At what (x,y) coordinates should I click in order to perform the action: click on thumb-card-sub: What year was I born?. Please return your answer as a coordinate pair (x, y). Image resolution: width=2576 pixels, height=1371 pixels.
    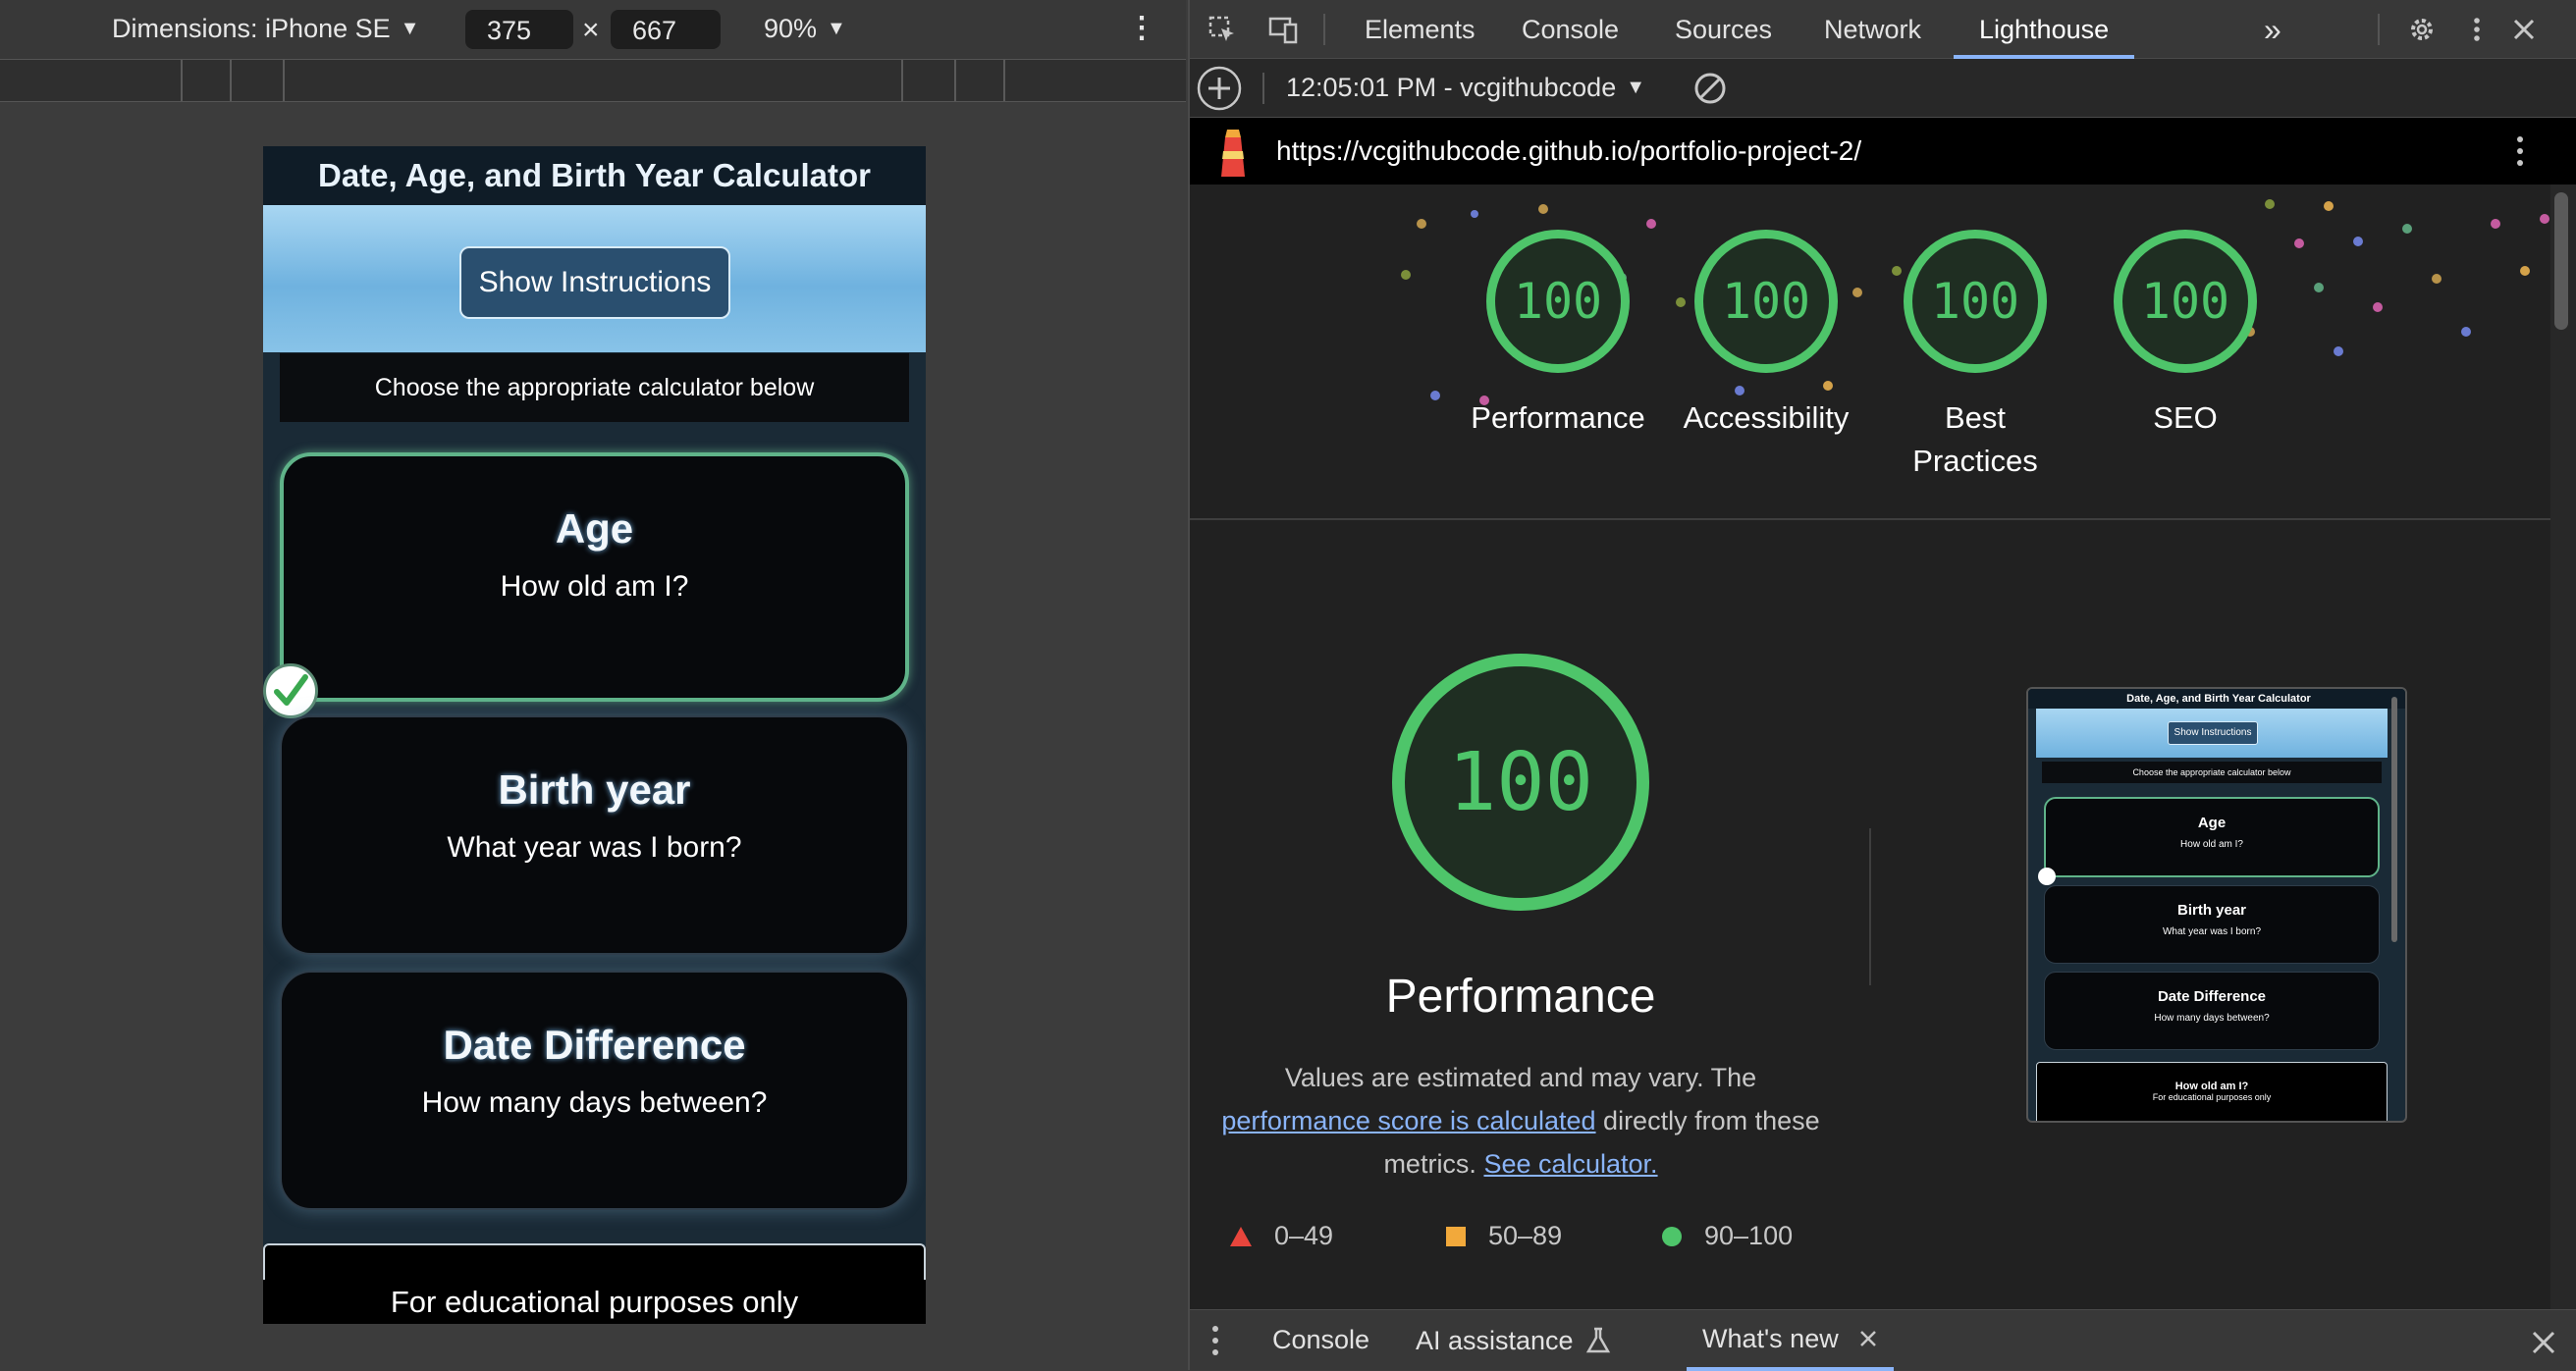
    Looking at the image, I should click on (2212, 932).